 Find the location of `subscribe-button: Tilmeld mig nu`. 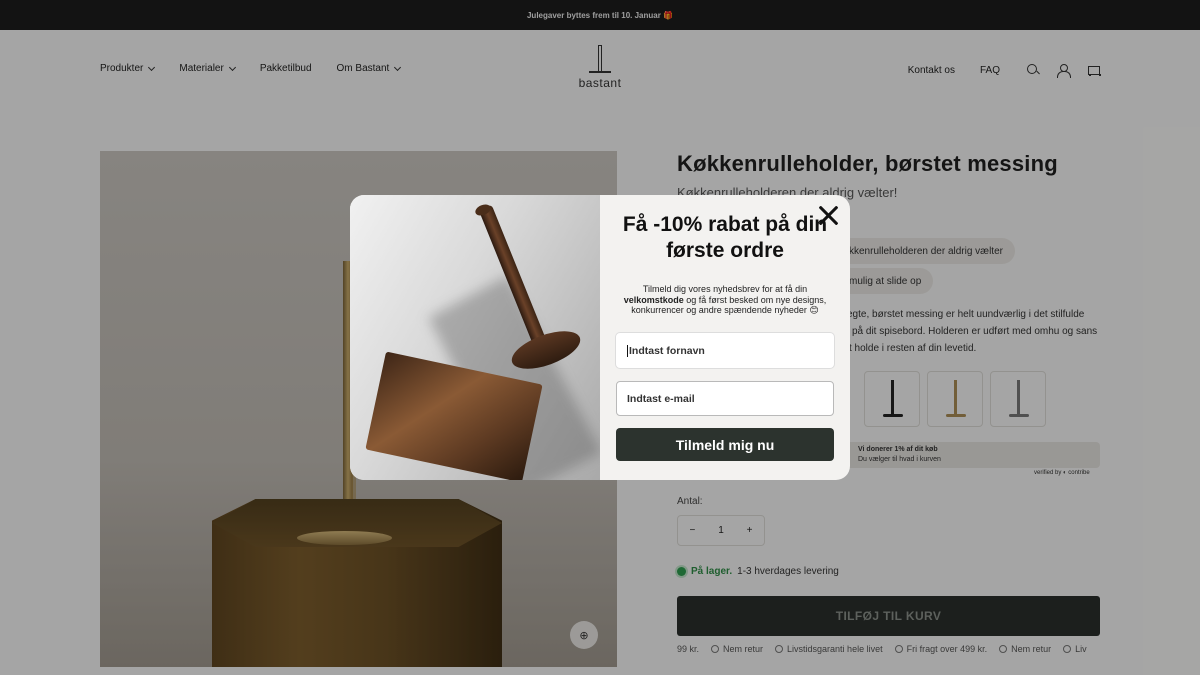

subscribe-button: Tilmeld mig nu is located at coordinates (725, 444).